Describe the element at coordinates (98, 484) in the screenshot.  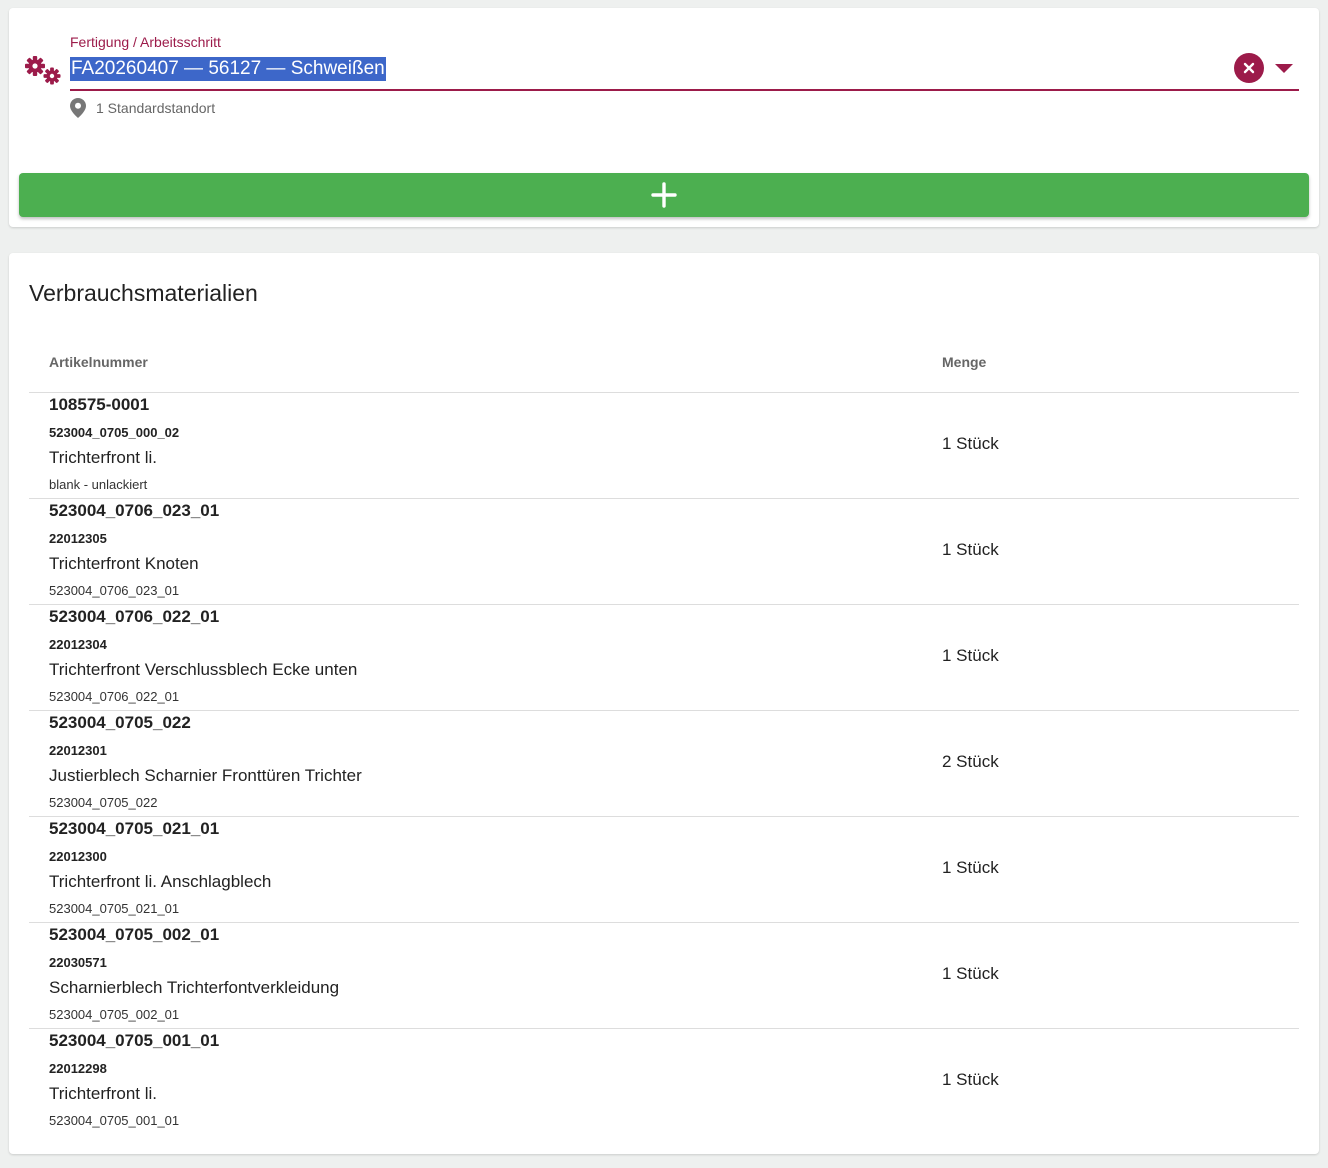
I see `article-variant: blank - unlackiert` at that location.